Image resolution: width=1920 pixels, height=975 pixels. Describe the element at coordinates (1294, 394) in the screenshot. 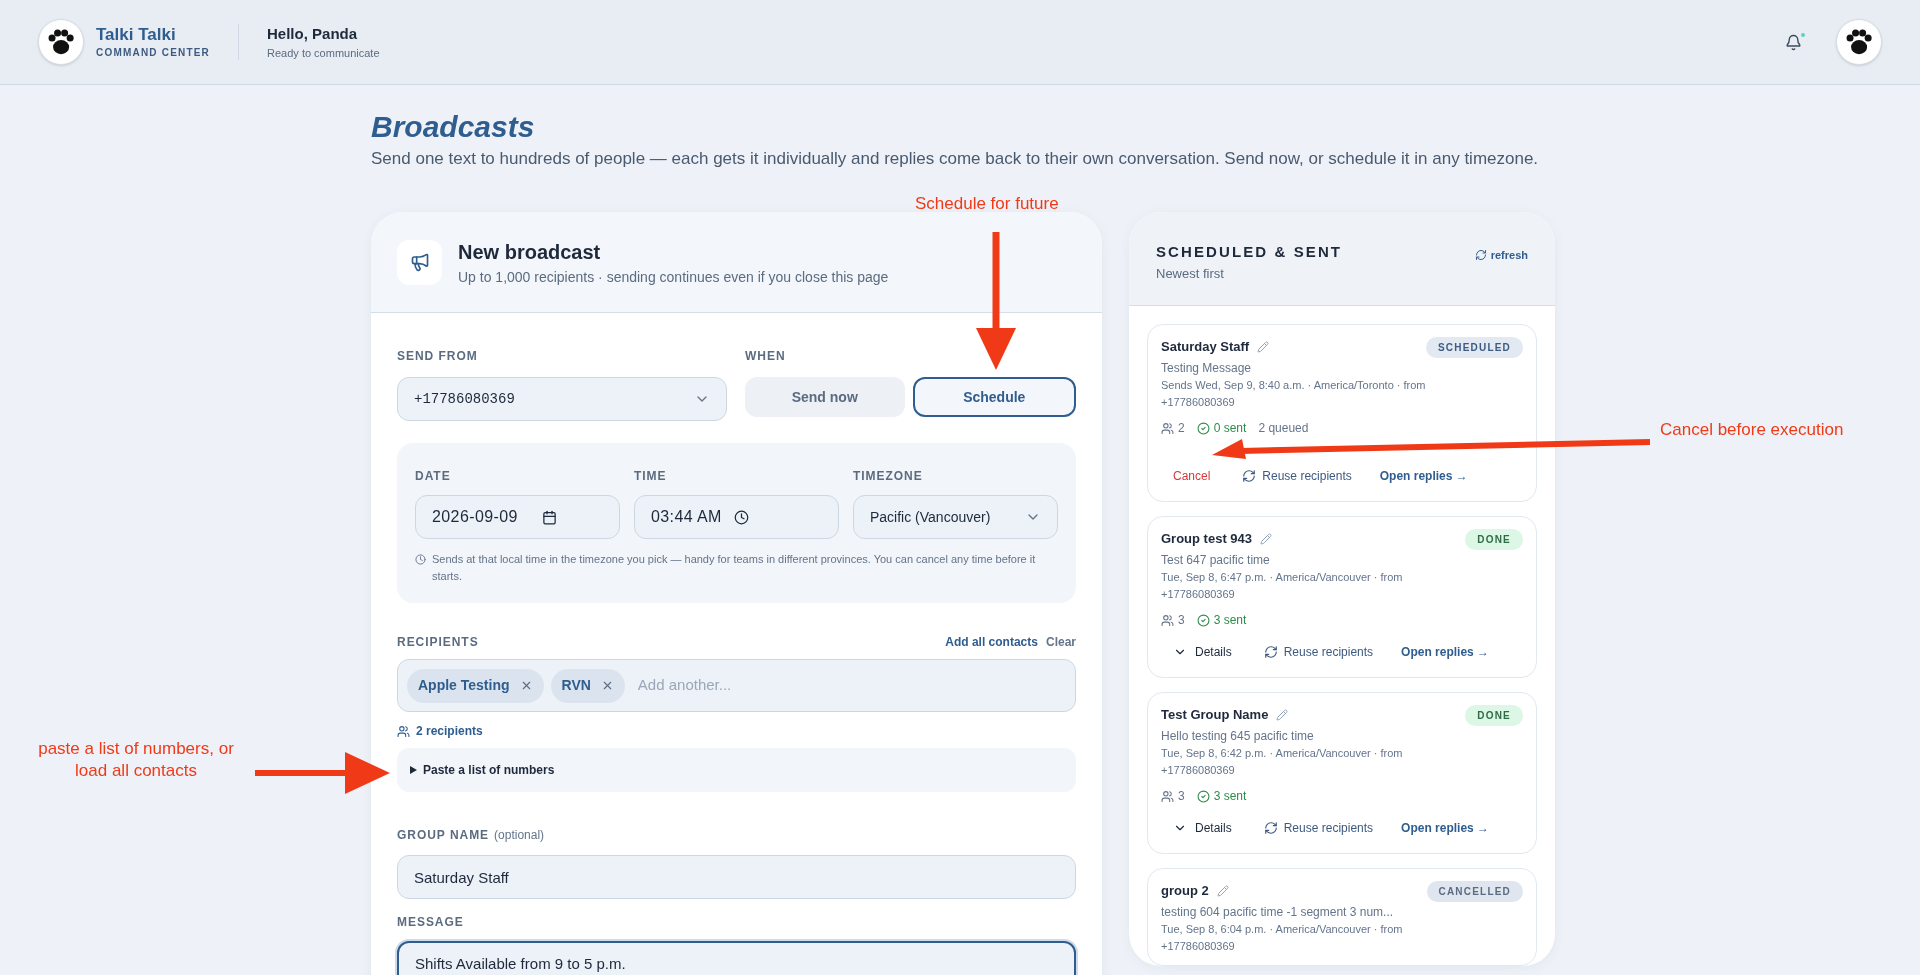

I see `broadcast-meta: Sends Wed, Sep 9, 8:40 a.m. · America/Toronto · from +17786080369` at that location.